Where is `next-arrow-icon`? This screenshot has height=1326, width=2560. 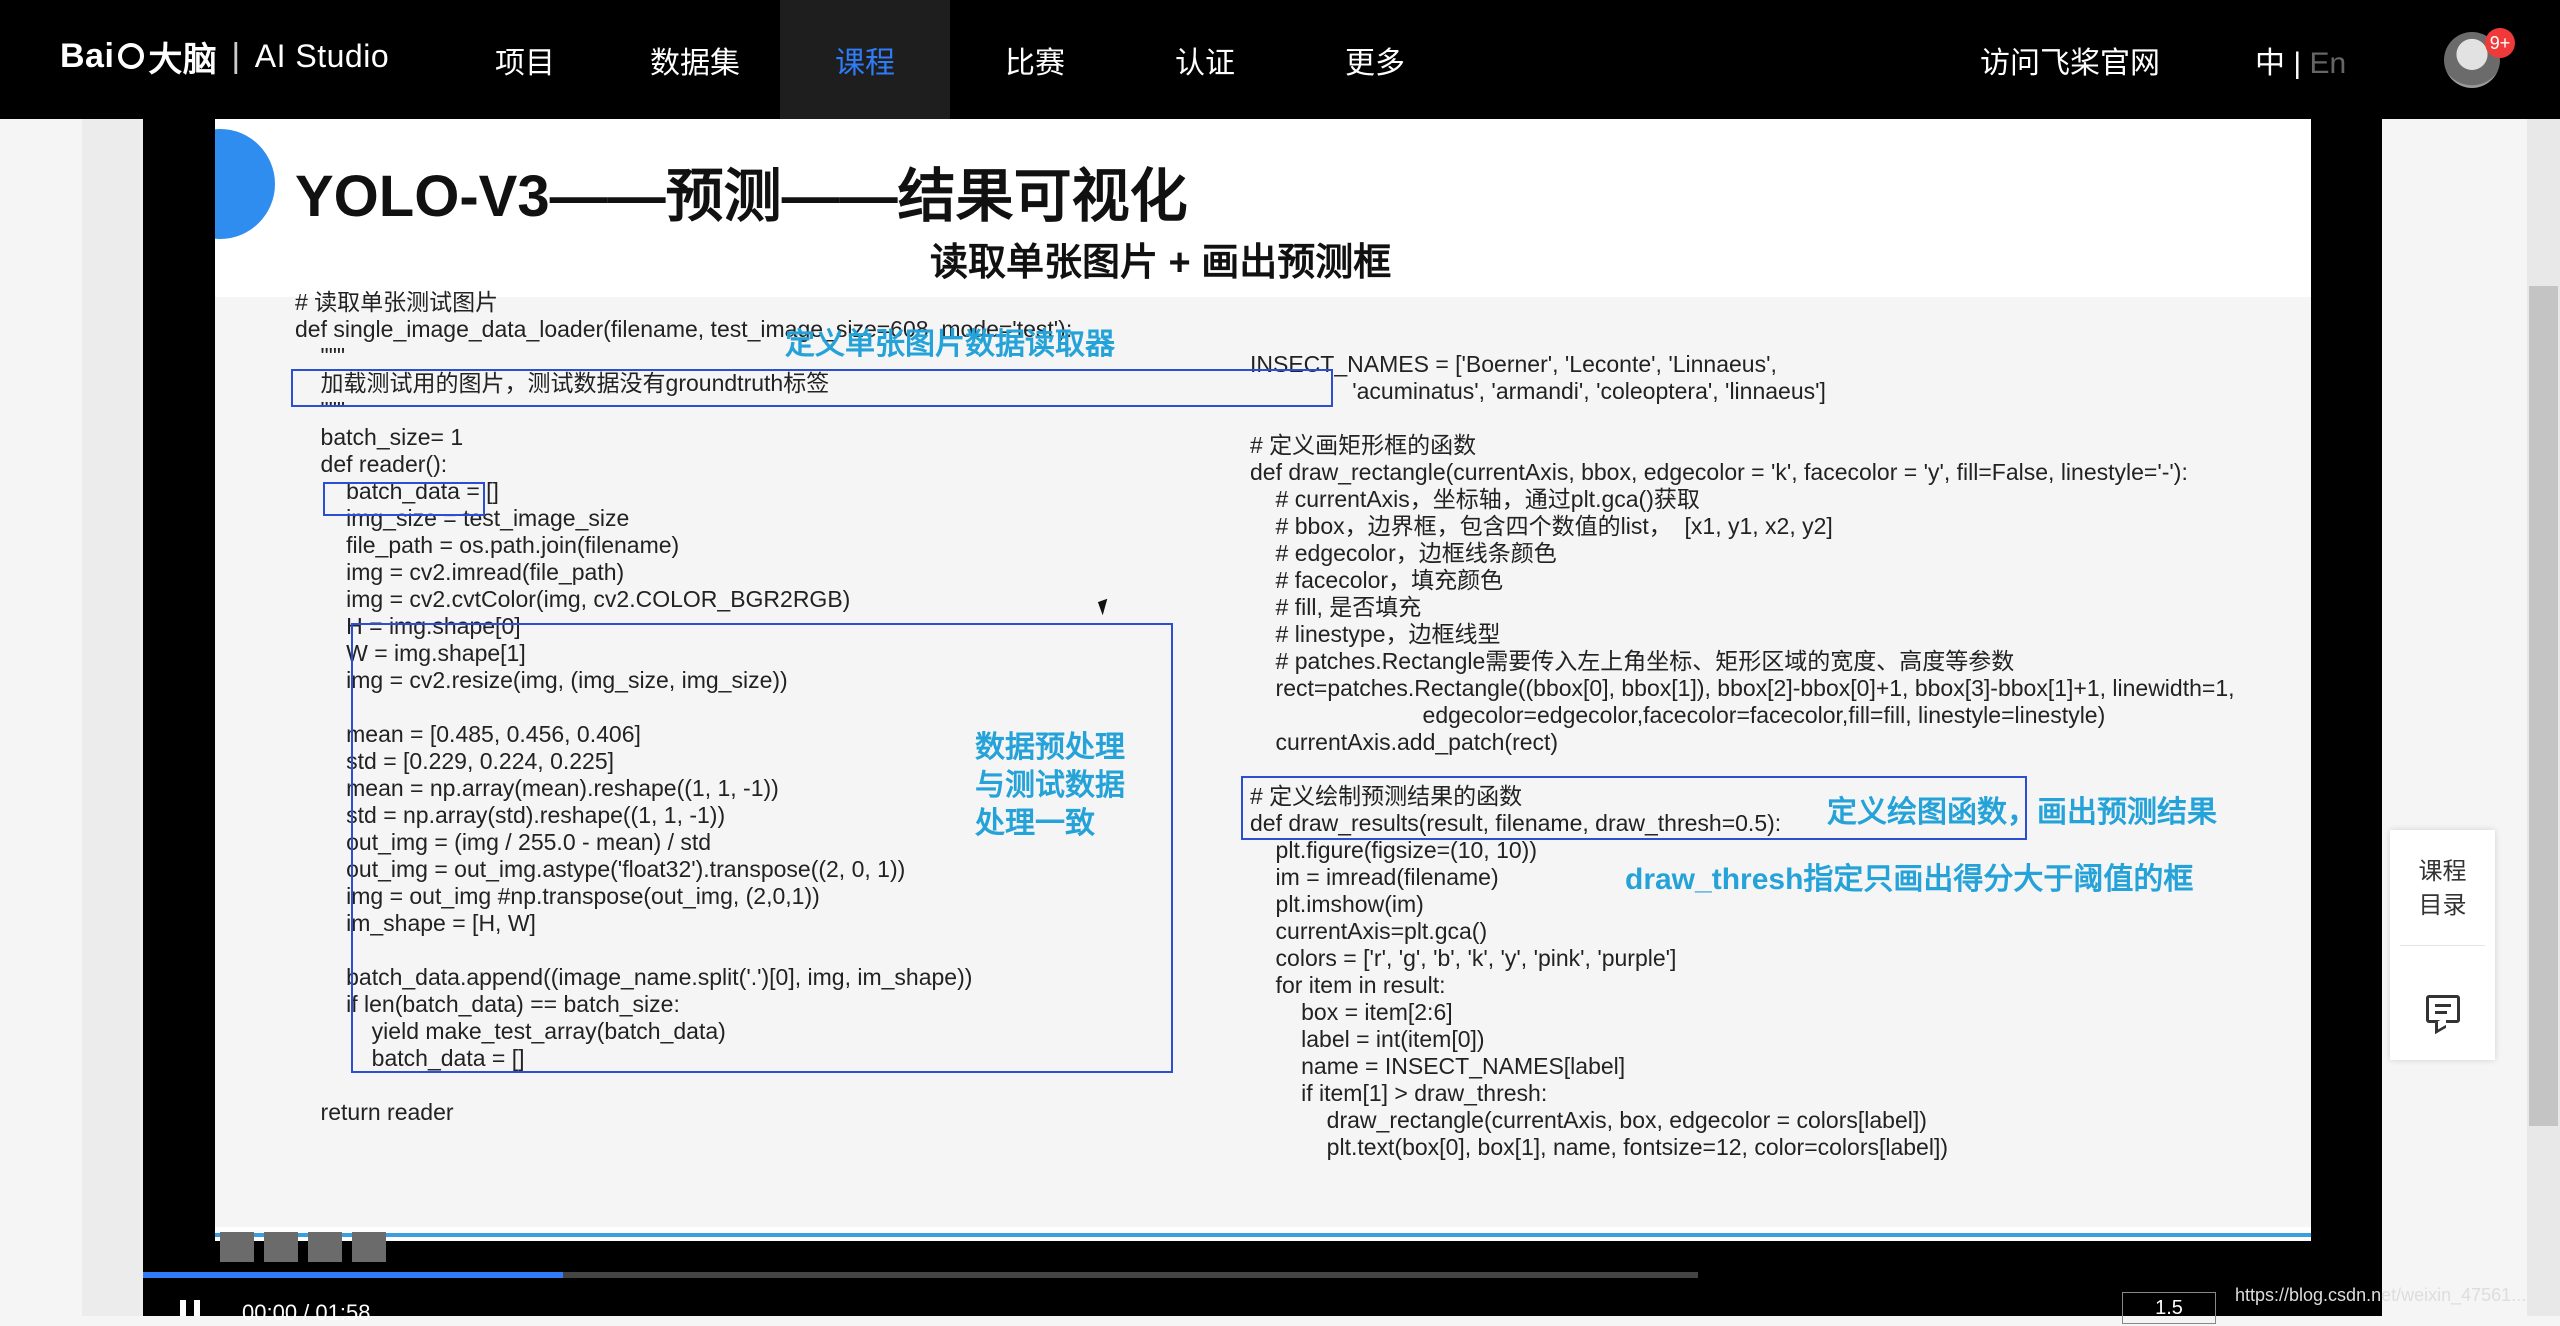 next-arrow-icon is located at coordinates (369, 1247).